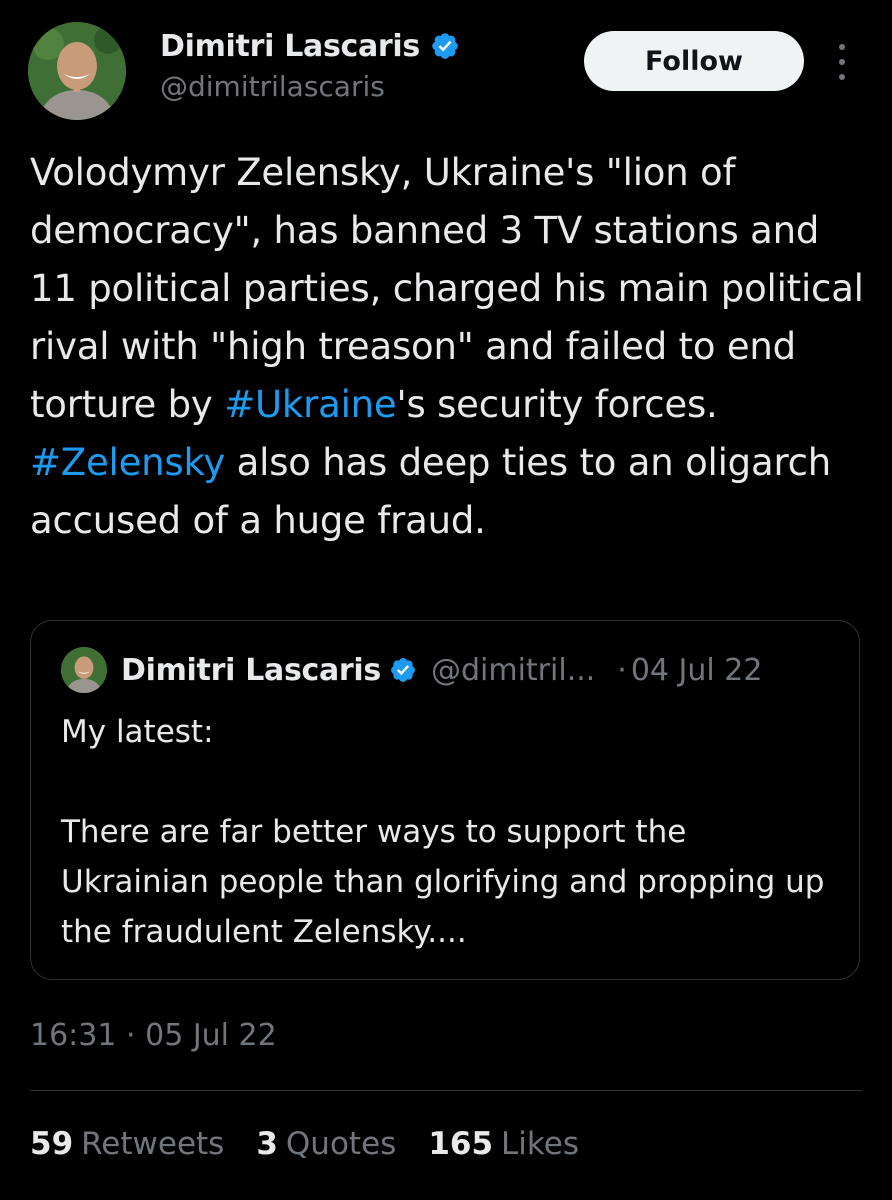 Image resolution: width=892 pixels, height=1200 pixels. I want to click on author-name-row: Dimitri Lascaris, so click(310, 46).